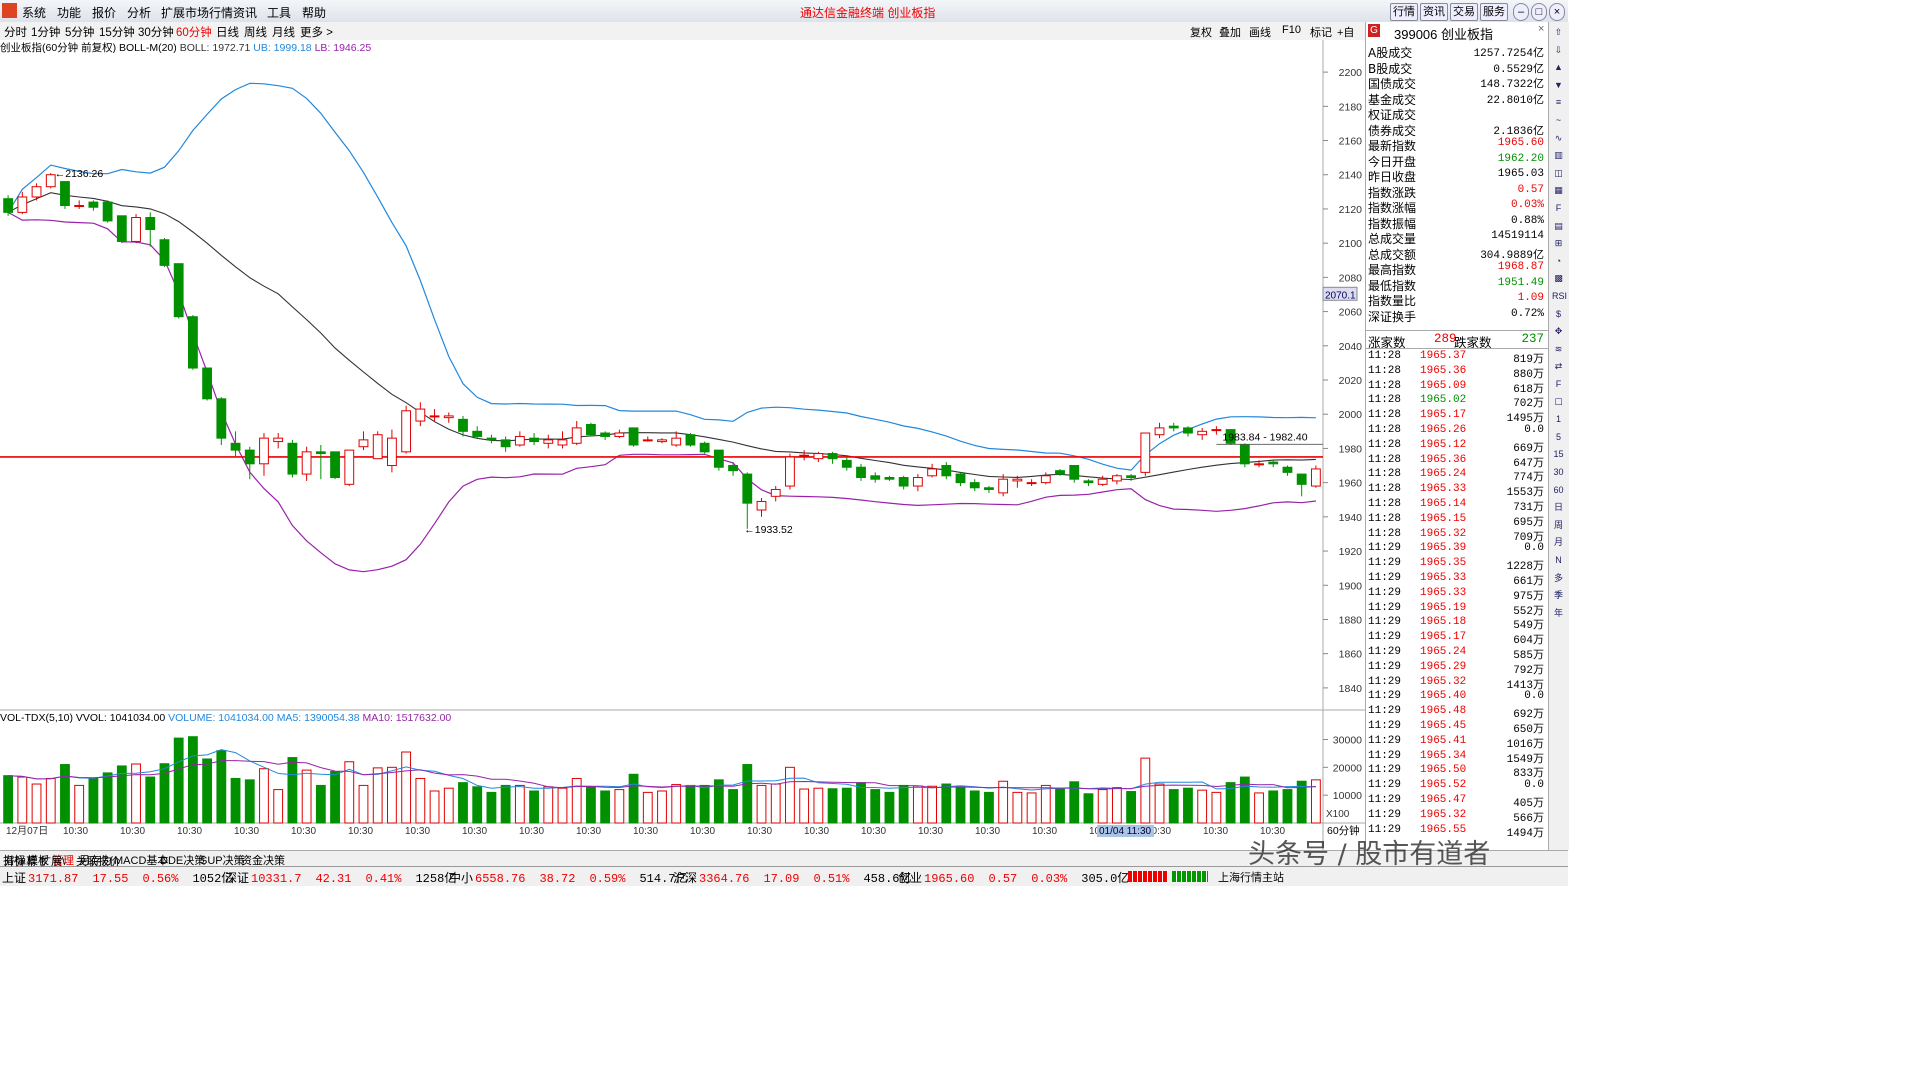 The image size is (1916, 1082). I want to click on window-tab-0: 行情, so click(1404, 12).